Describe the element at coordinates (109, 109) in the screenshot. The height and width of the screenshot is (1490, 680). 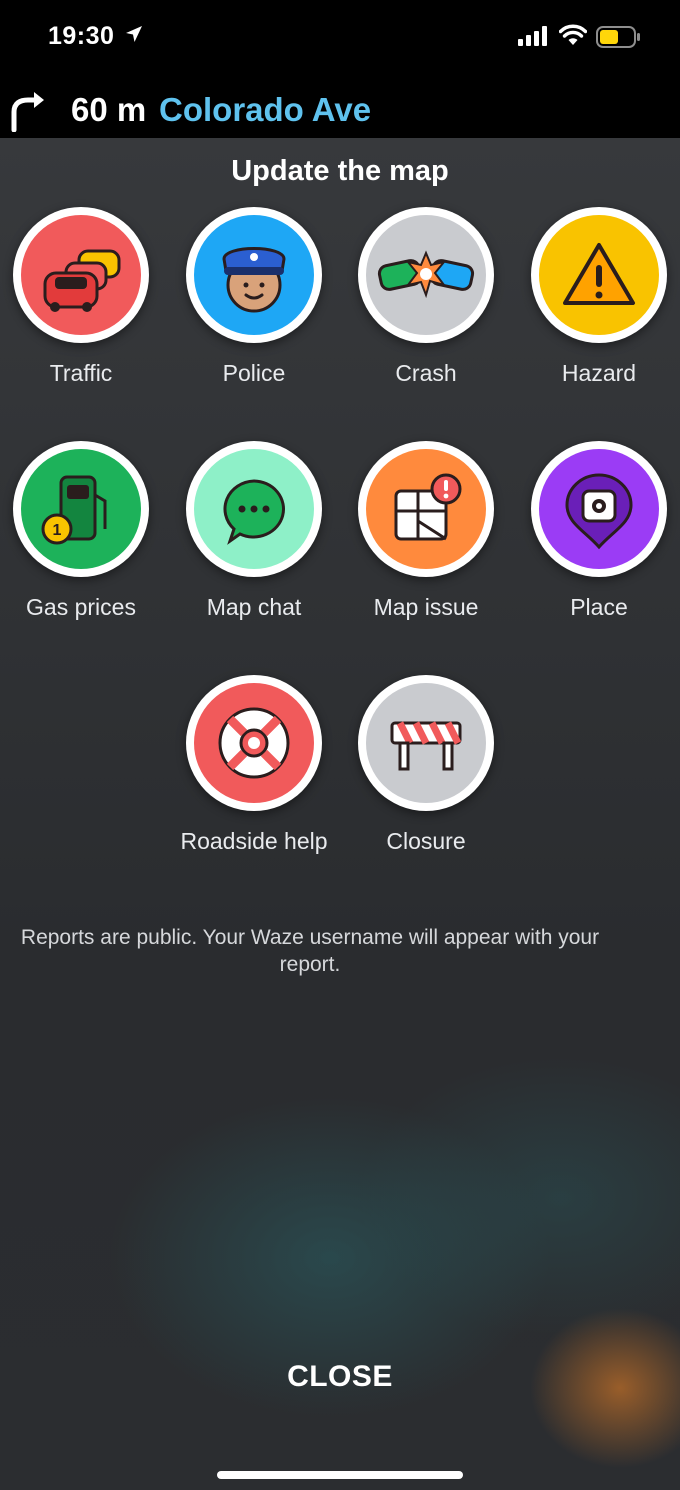
I see `turn-distance: 60 m` at that location.